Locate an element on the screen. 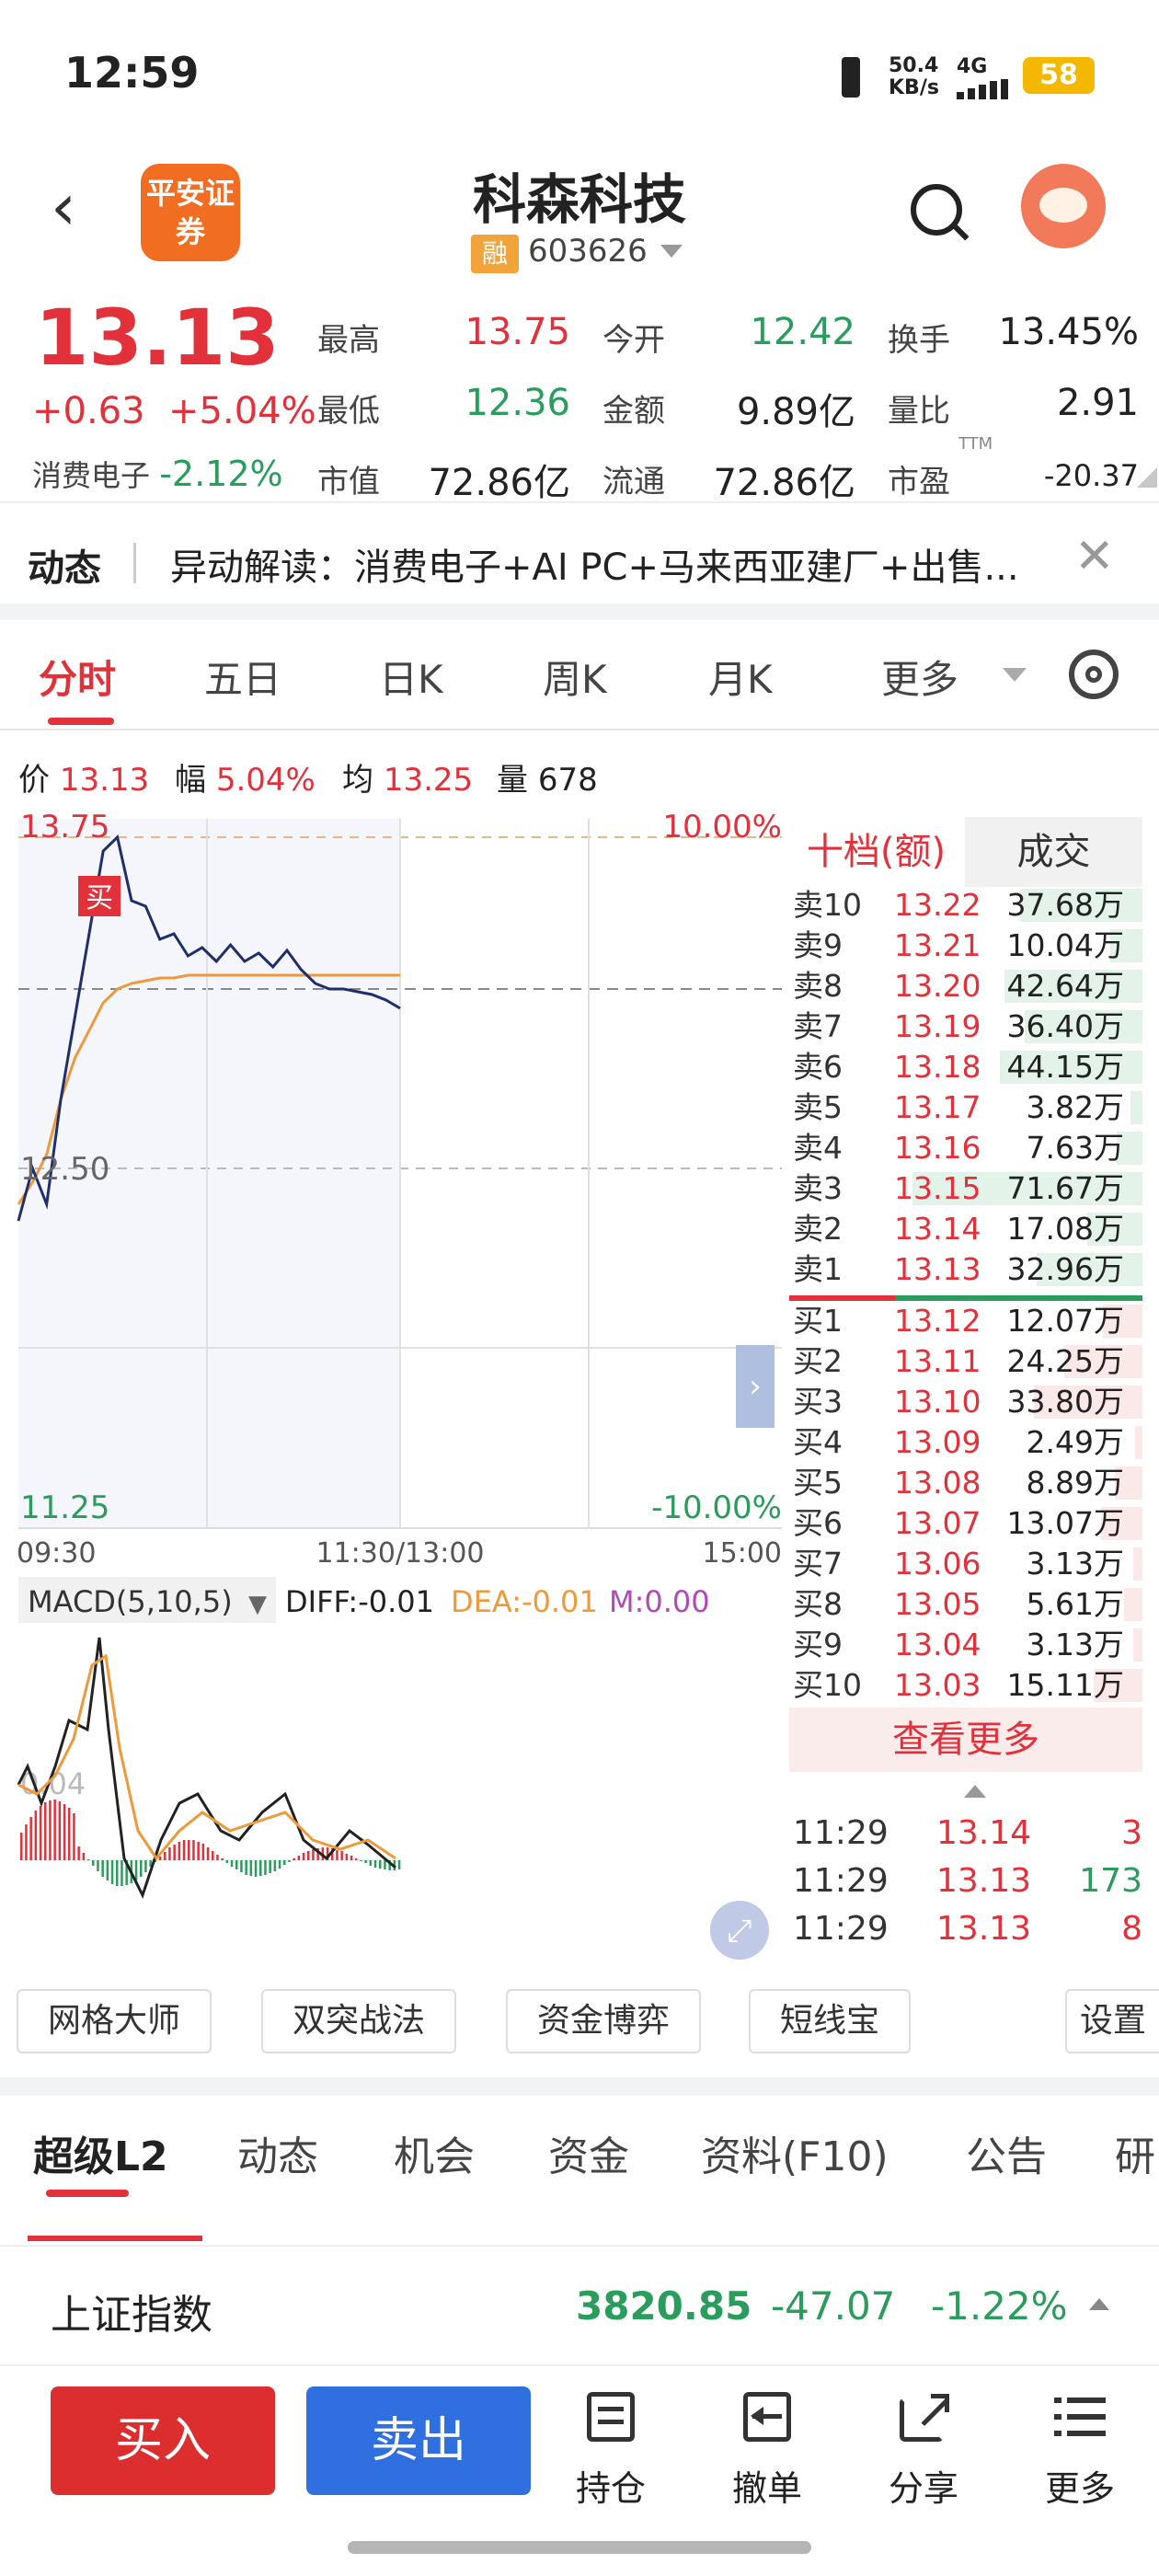 The image size is (1159, 2576). ask-row: 卖9 13.21 10.04万 is located at coordinates (967, 946).